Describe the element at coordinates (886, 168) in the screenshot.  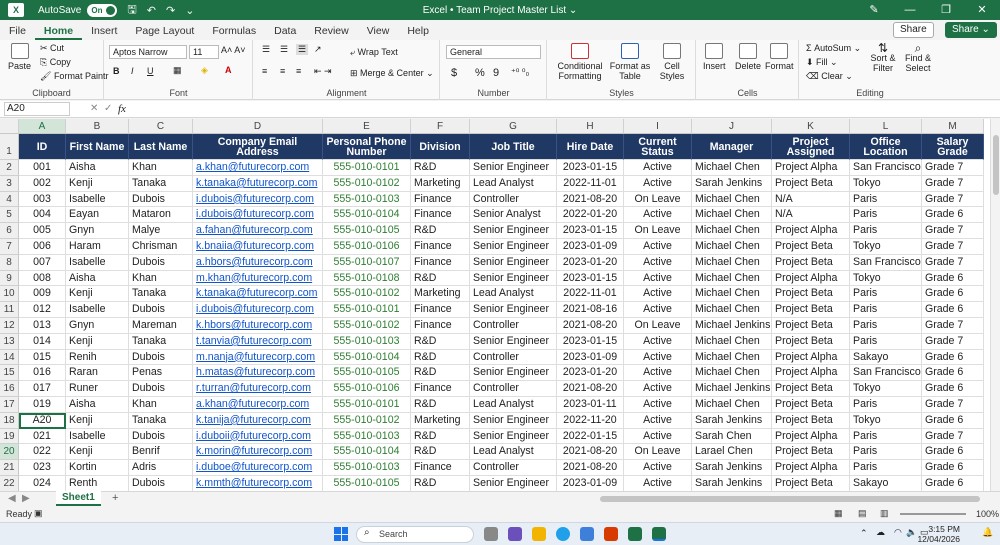
I see `table-cell: San Francisco` at that location.